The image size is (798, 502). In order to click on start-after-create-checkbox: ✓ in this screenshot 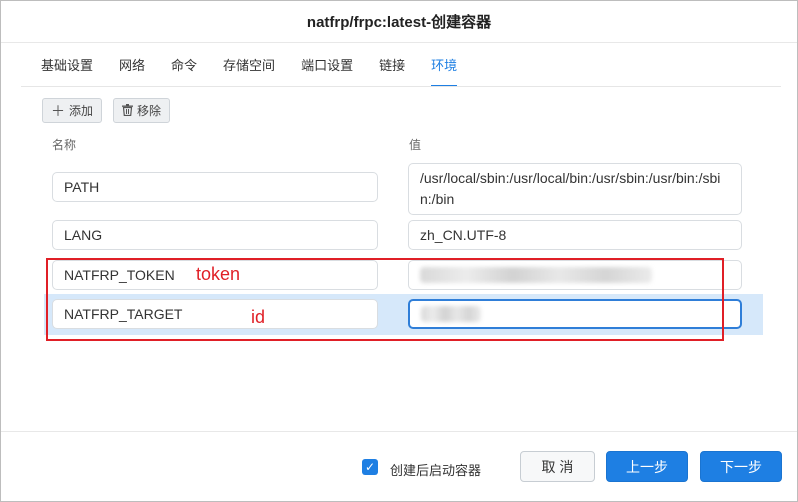, I will do `click(370, 467)`.